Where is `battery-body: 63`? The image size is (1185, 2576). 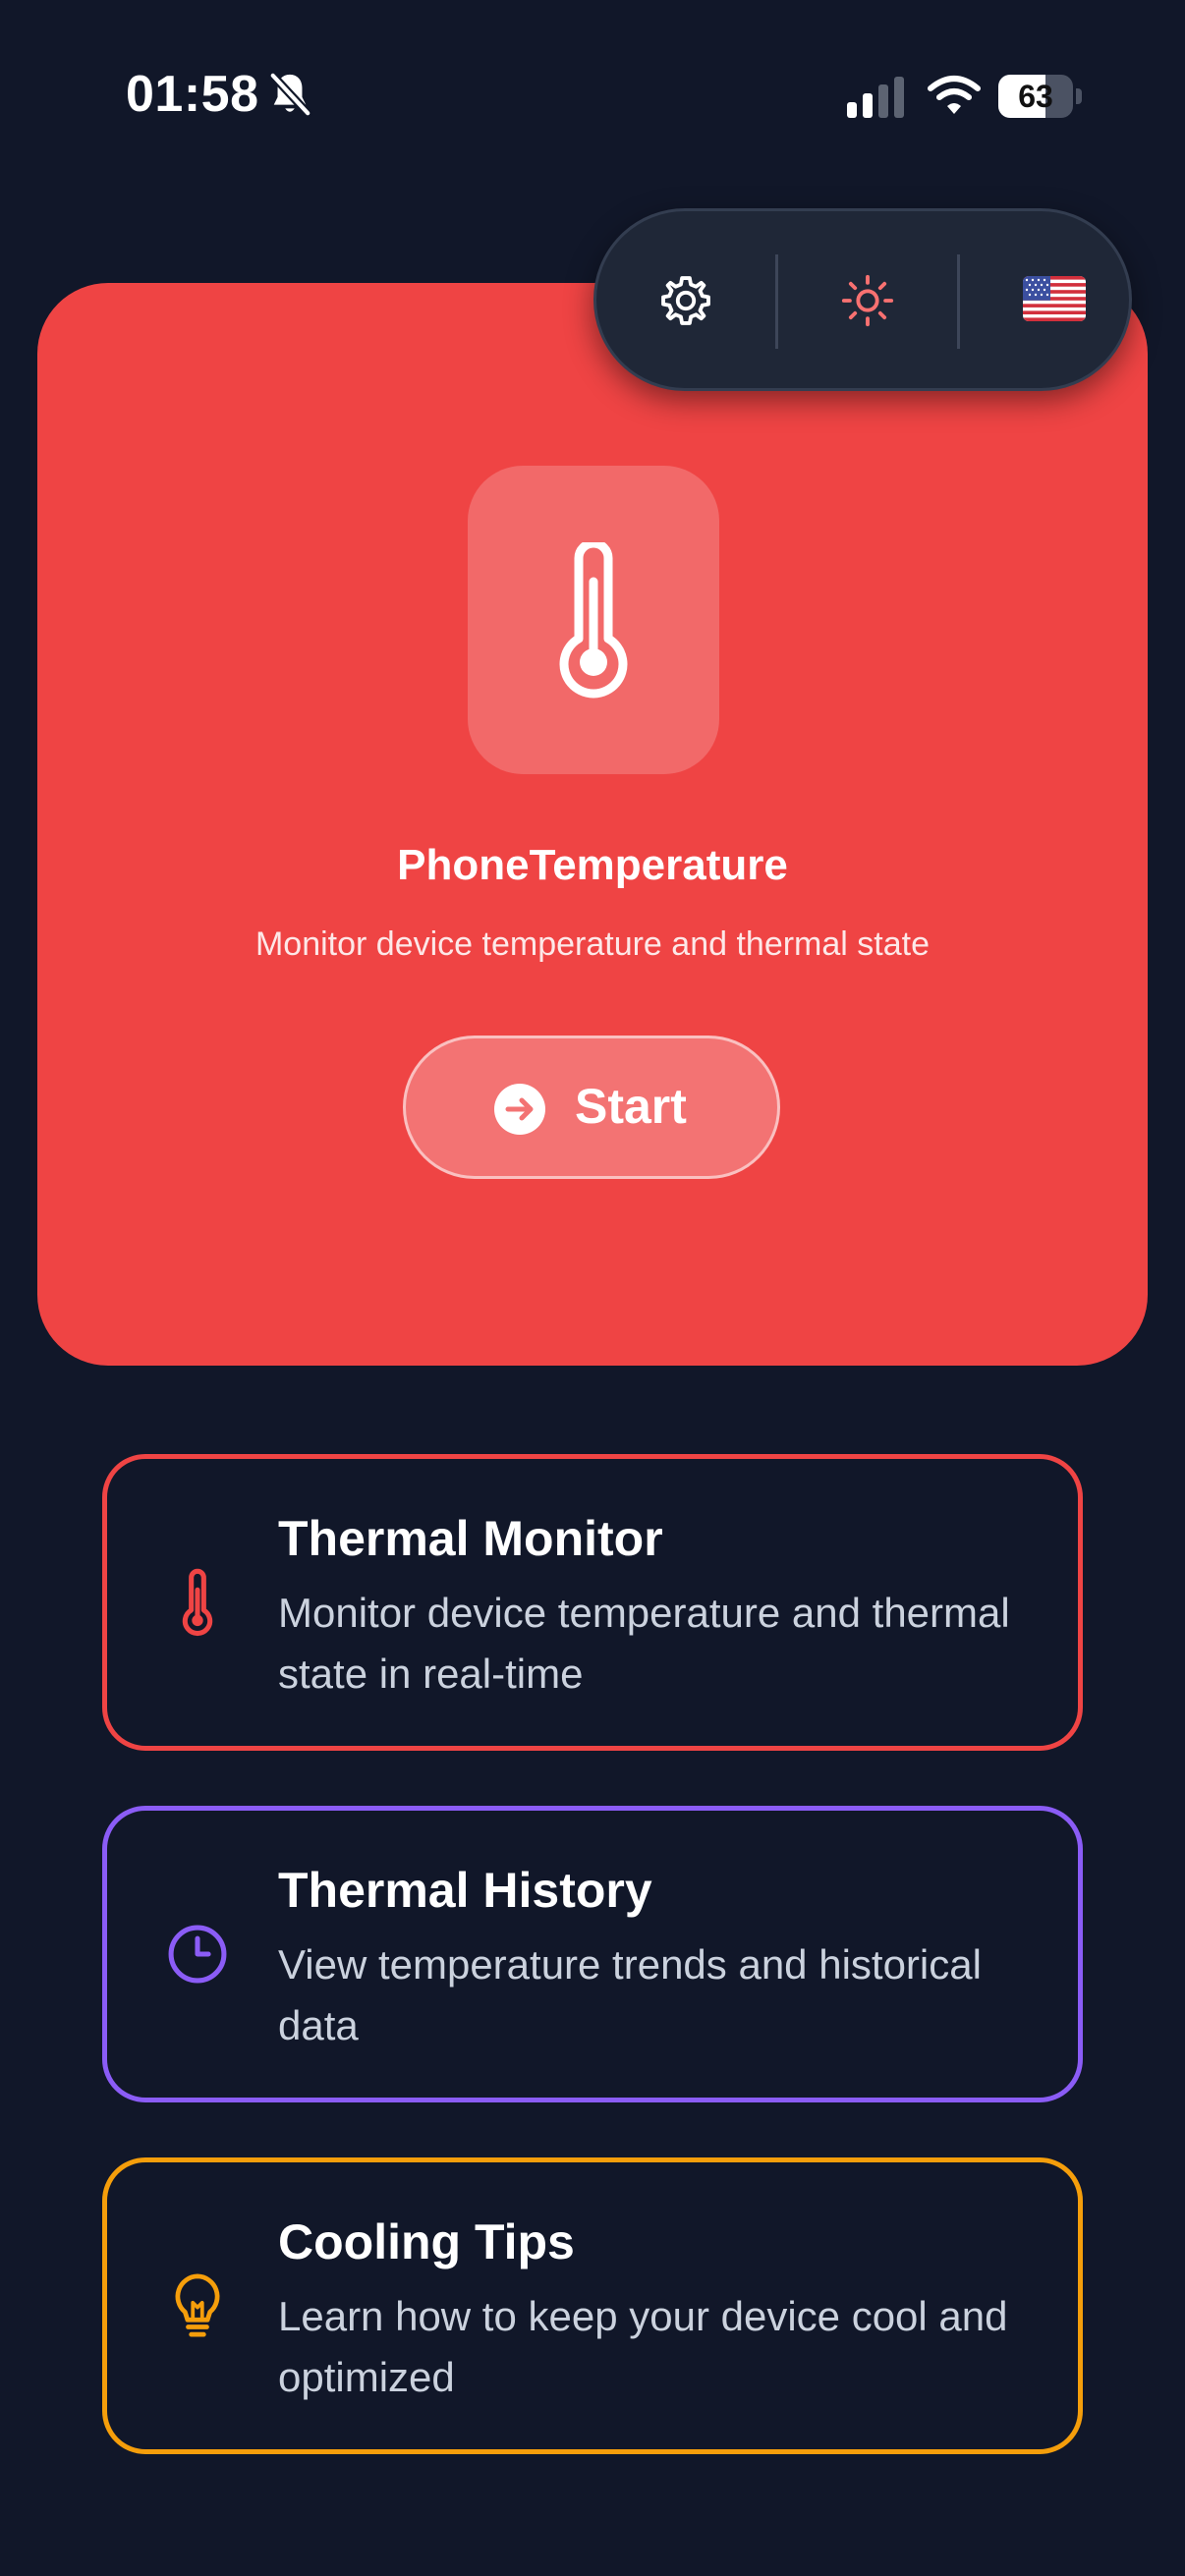 battery-body: 63 is located at coordinates (1035, 96).